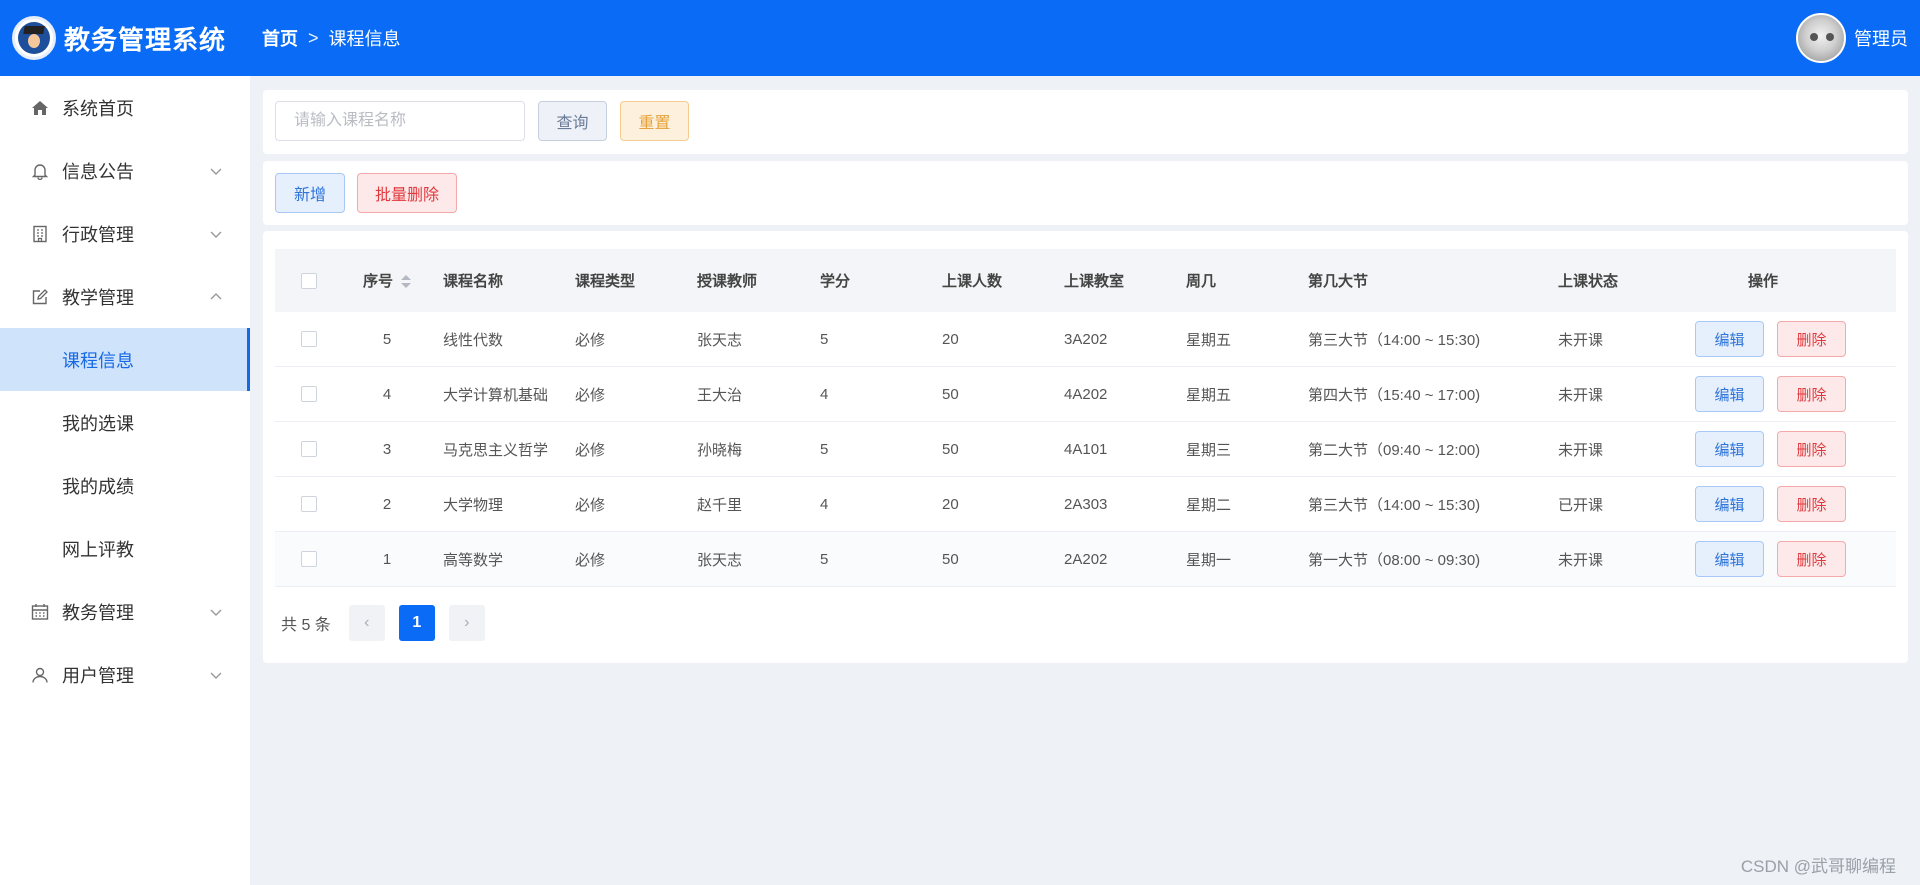  Describe the element at coordinates (1085, 122) in the screenshot. I see `search-panel: 查询 重置` at that location.